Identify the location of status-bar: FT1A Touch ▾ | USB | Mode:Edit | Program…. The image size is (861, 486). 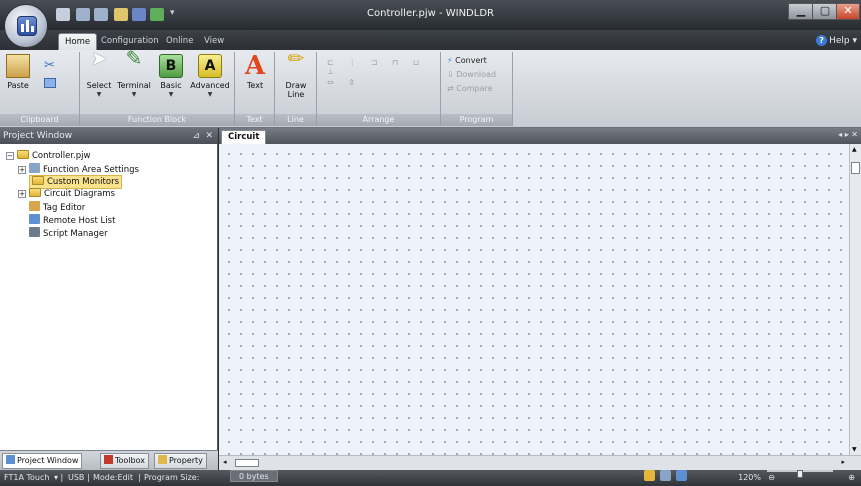
(430, 478).